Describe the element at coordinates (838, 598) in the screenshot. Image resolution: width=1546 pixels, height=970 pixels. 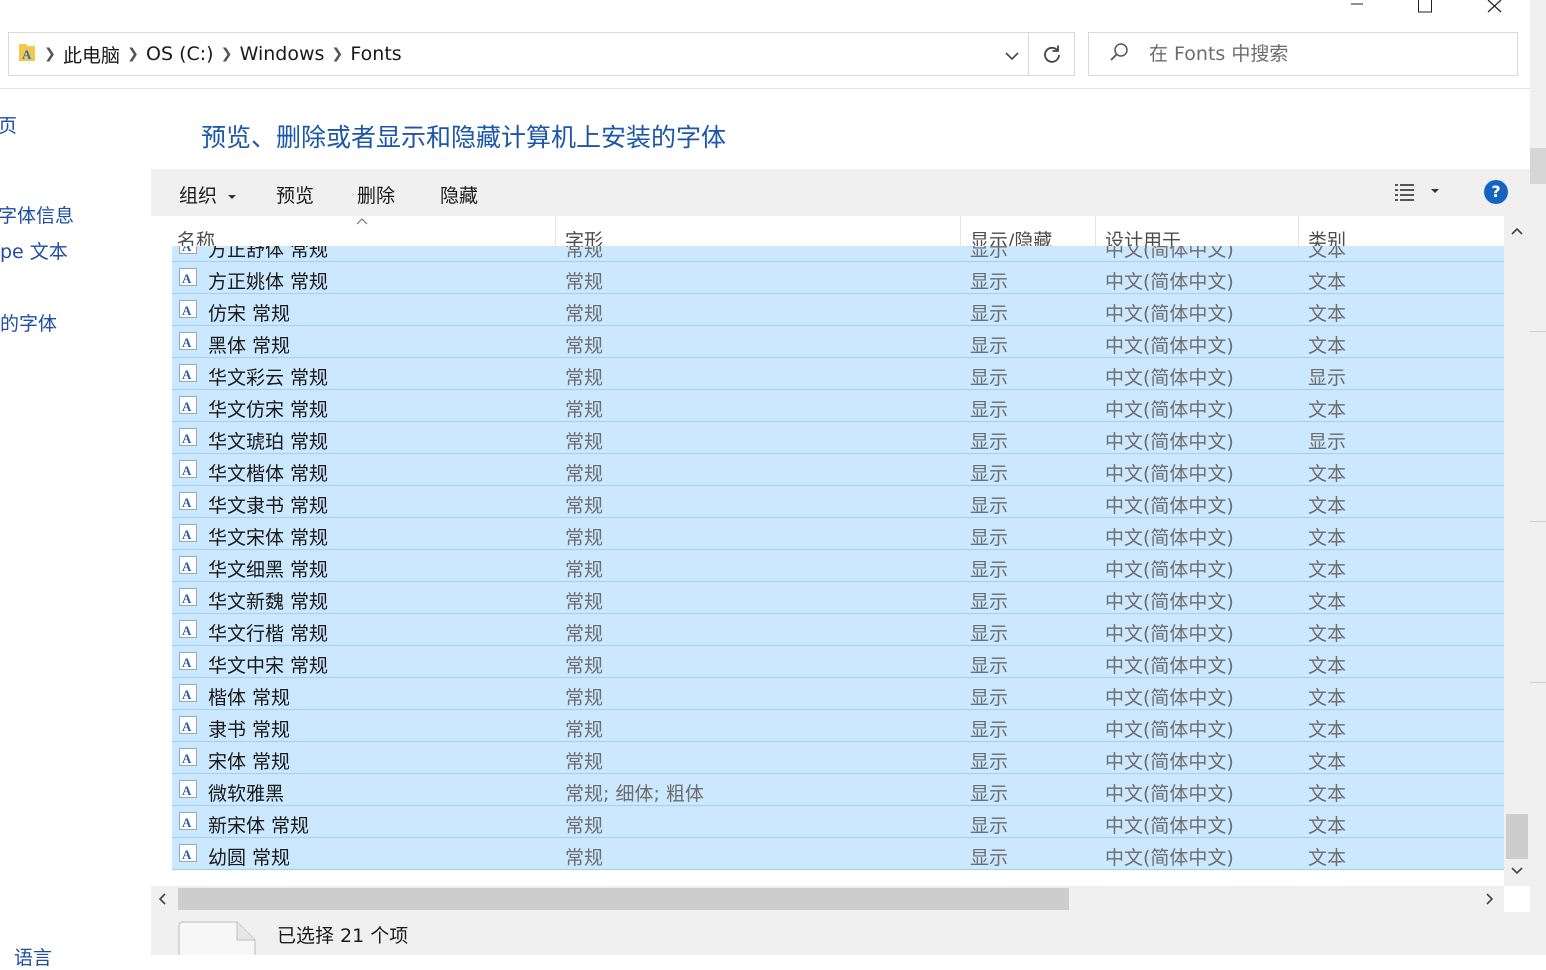
I see `font-row: A 华文新魏 常规 常规 显示 中文(简体中文) 文本` at that location.